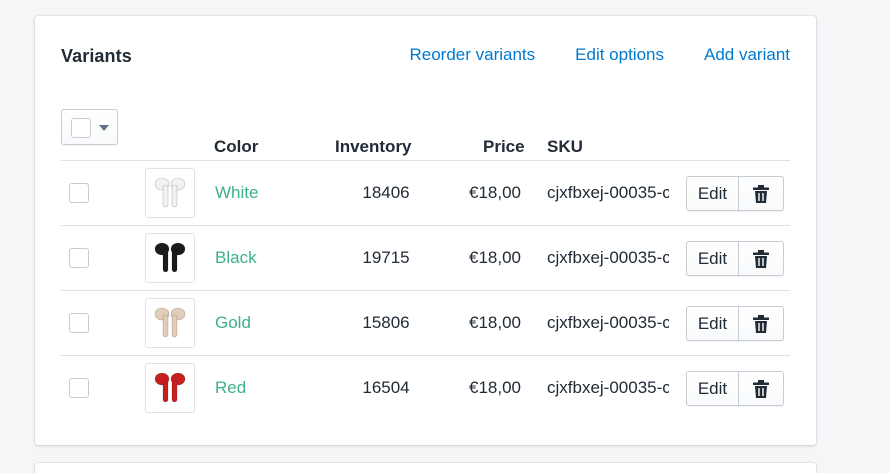 The height and width of the screenshot is (473, 890). Describe the element at coordinates (104, 128) in the screenshot. I see `caret-down-icon` at that location.